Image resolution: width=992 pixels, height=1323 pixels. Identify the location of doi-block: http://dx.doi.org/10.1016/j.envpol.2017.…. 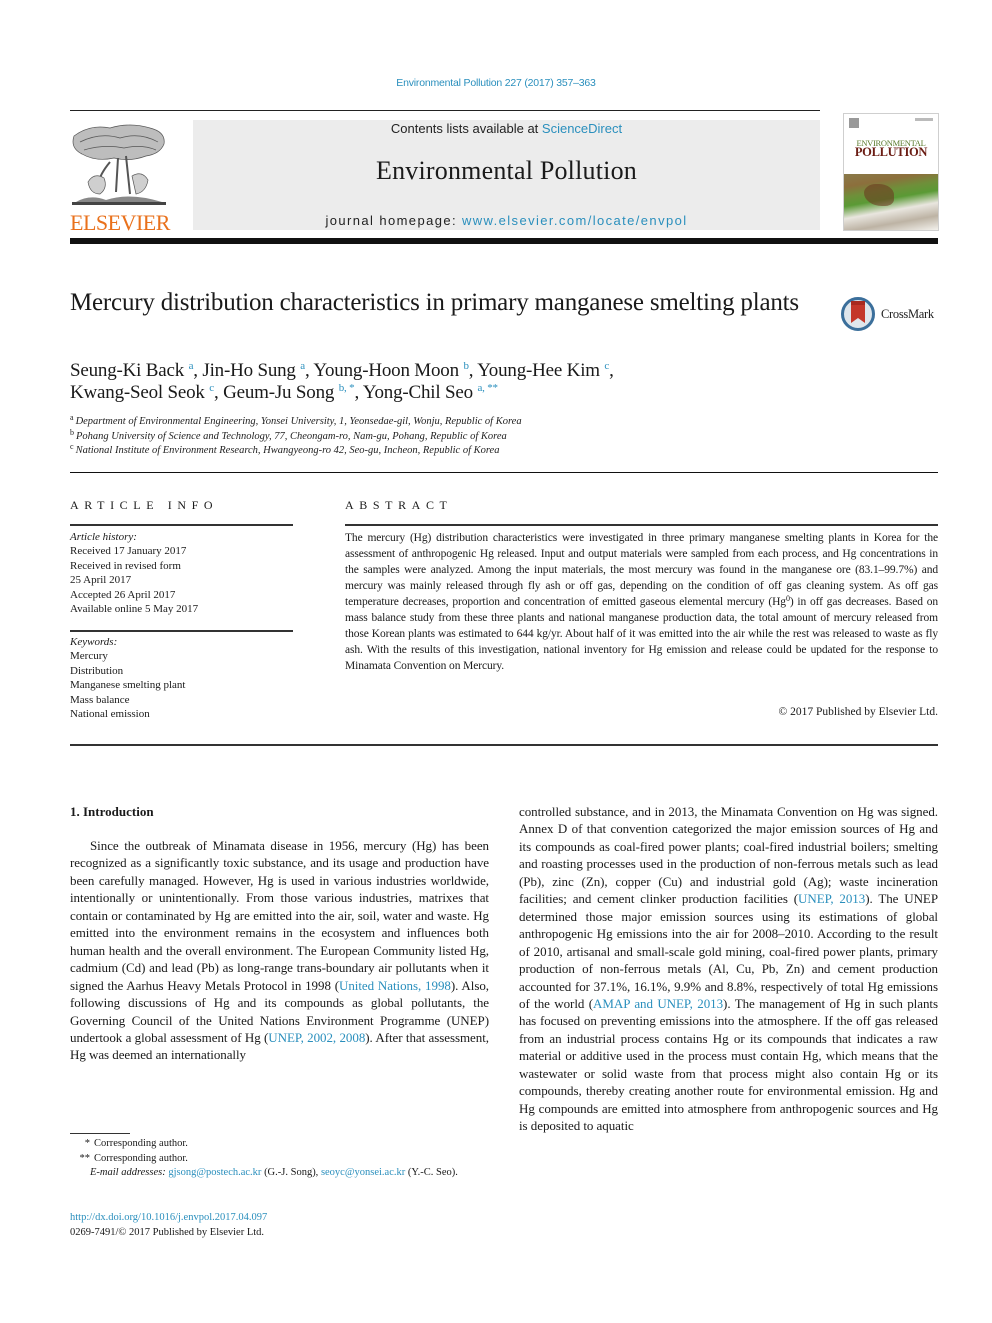
(168, 1225).